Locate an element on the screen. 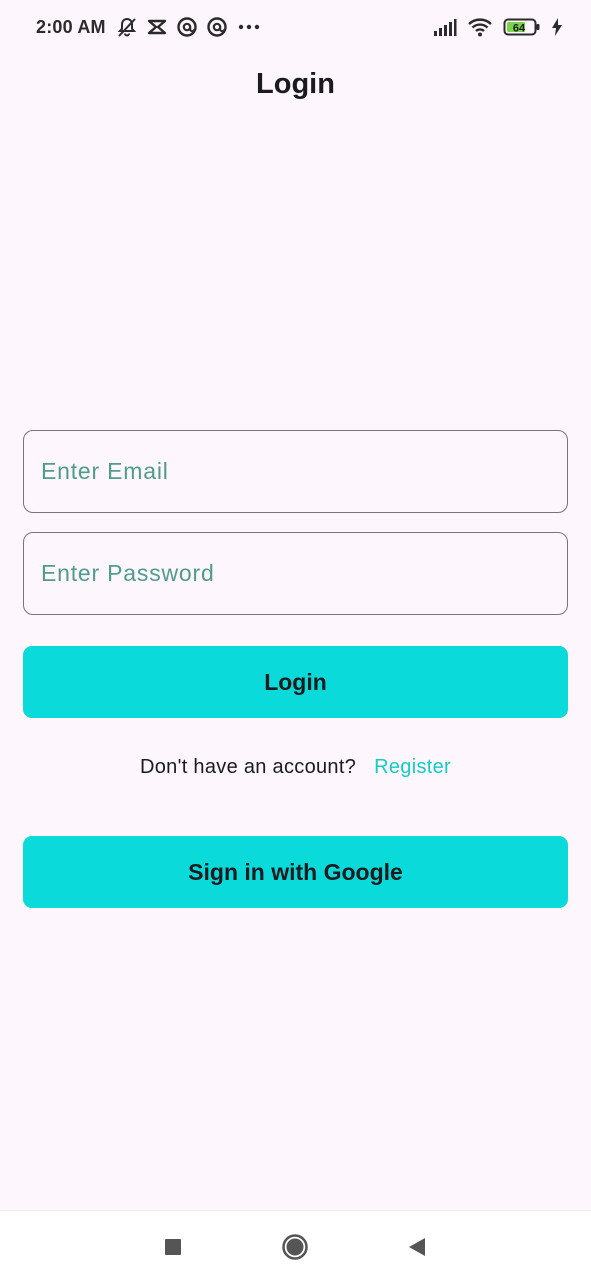  page-title: Login is located at coordinates (295, 84).